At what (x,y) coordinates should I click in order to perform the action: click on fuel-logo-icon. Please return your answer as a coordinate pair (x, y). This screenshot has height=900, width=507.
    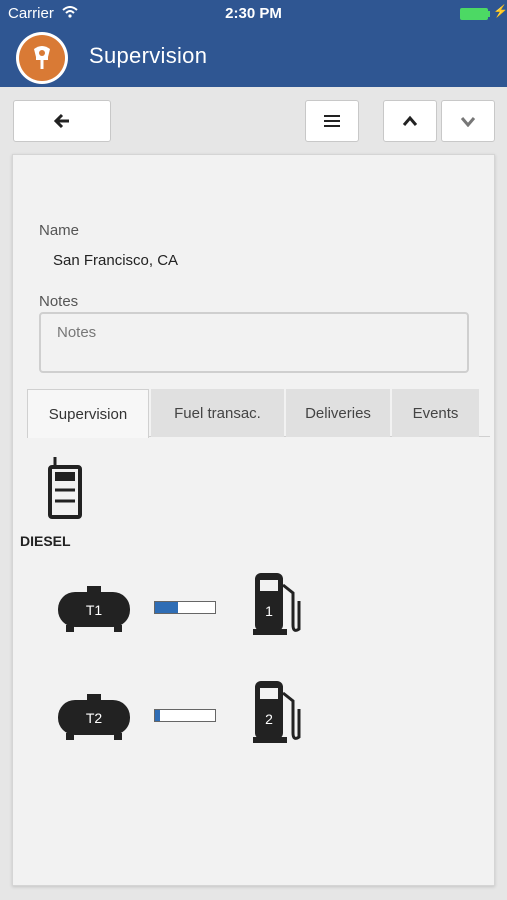
    Looking at the image, I should click on (42, 57).